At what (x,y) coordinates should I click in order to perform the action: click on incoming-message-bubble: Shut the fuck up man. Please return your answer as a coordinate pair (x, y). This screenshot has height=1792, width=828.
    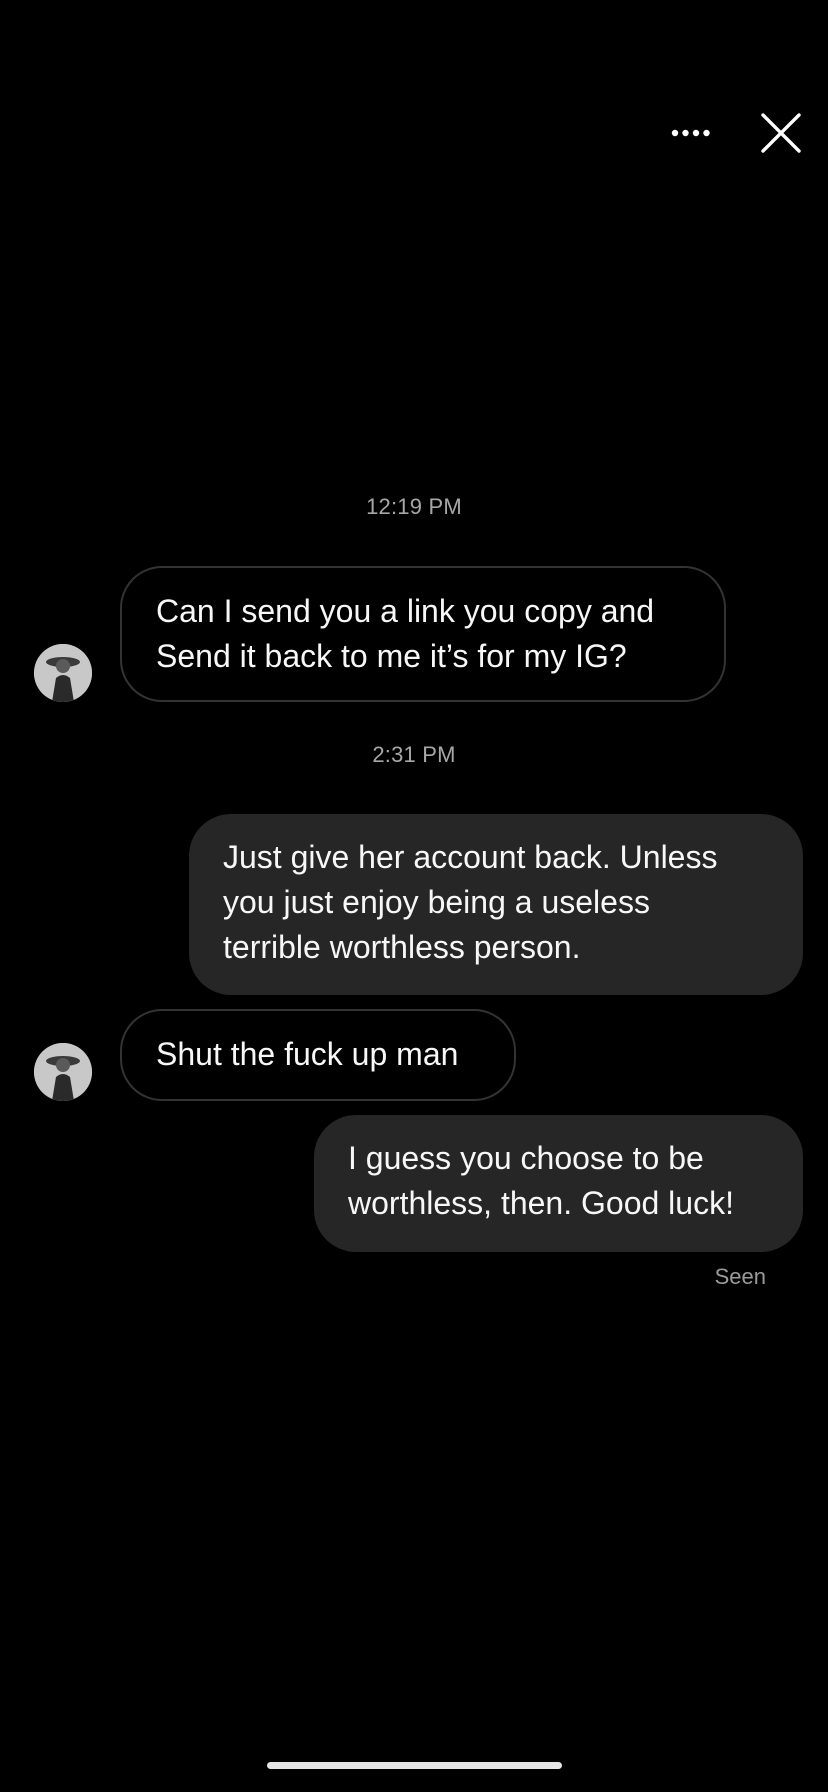
    Looking at the image, I should click on (318, 1055).